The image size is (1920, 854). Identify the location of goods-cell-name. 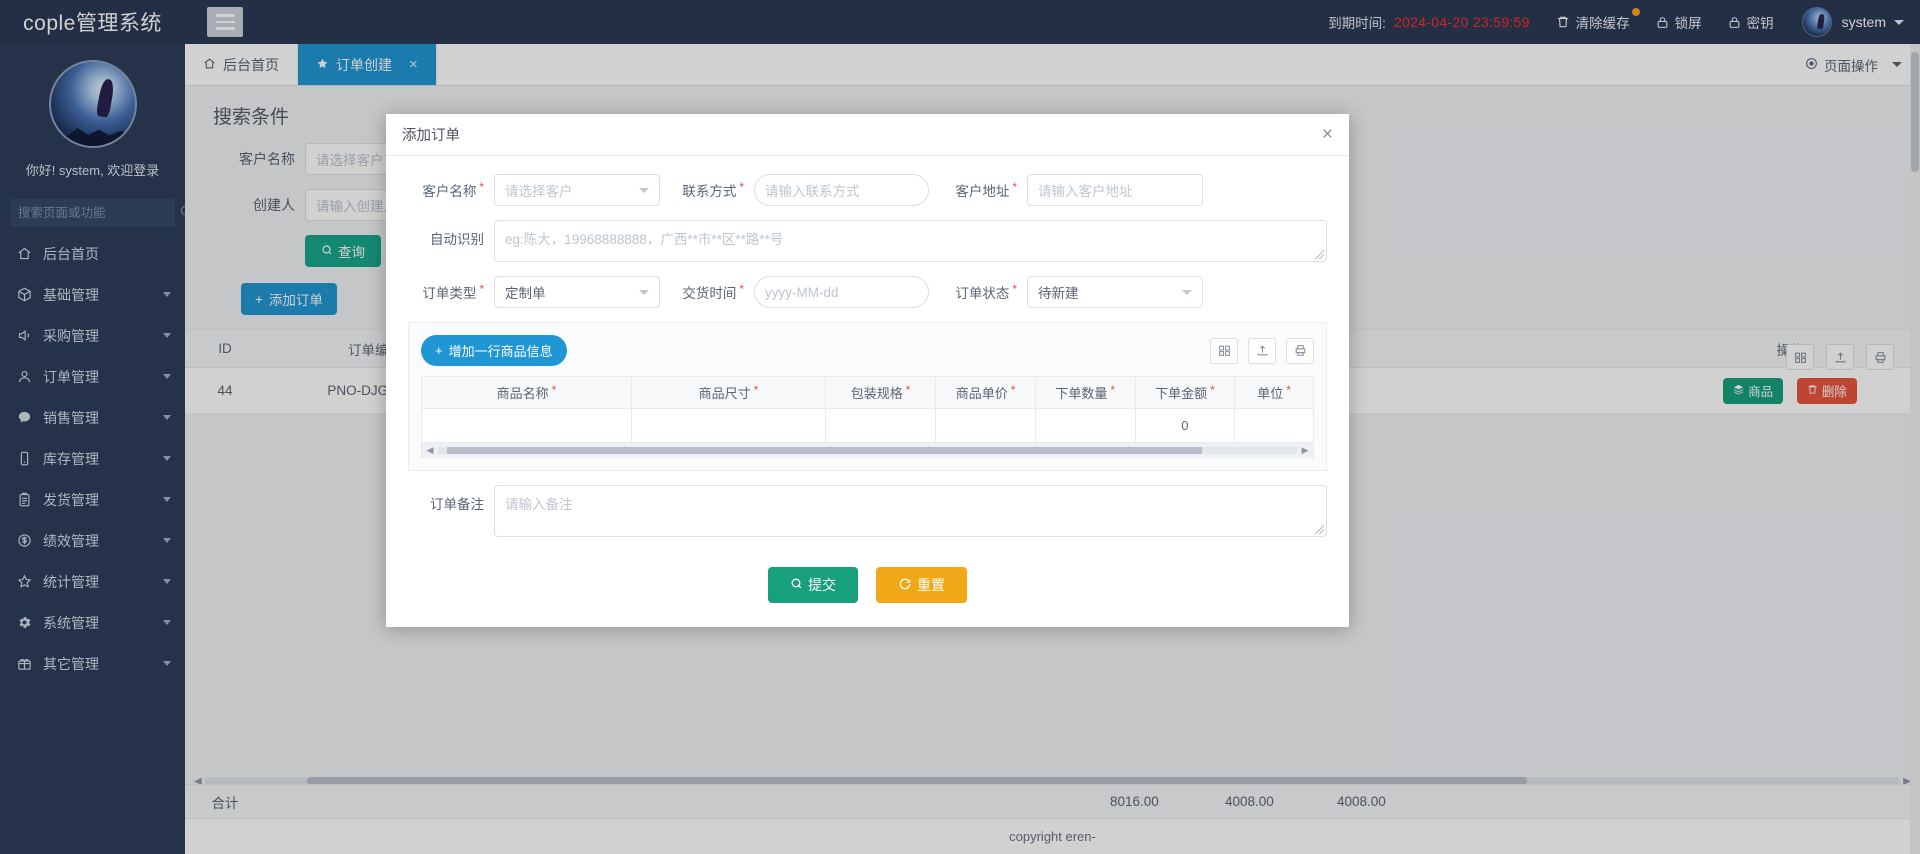
(526, 425).